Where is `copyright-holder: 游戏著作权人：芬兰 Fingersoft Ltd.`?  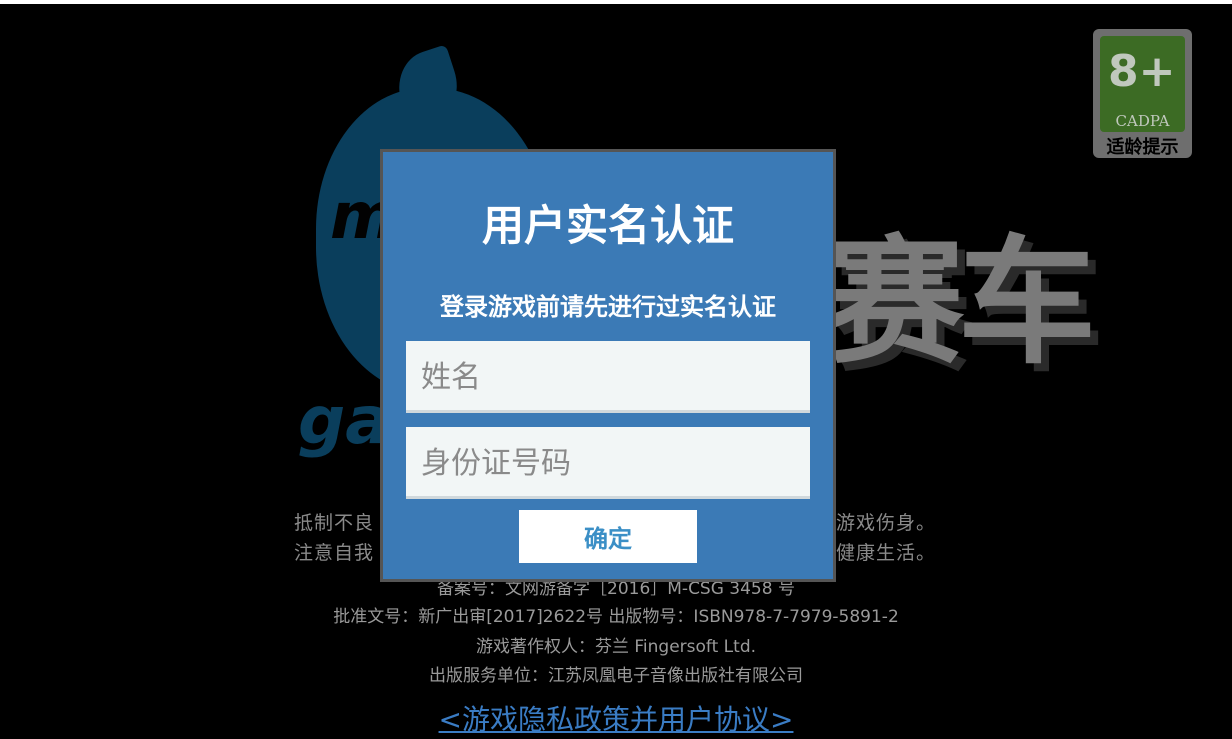 copyright-holder: 游戏著作权人：芬兰 Fingersoft Ltd. is located at coordinates (616, 647).